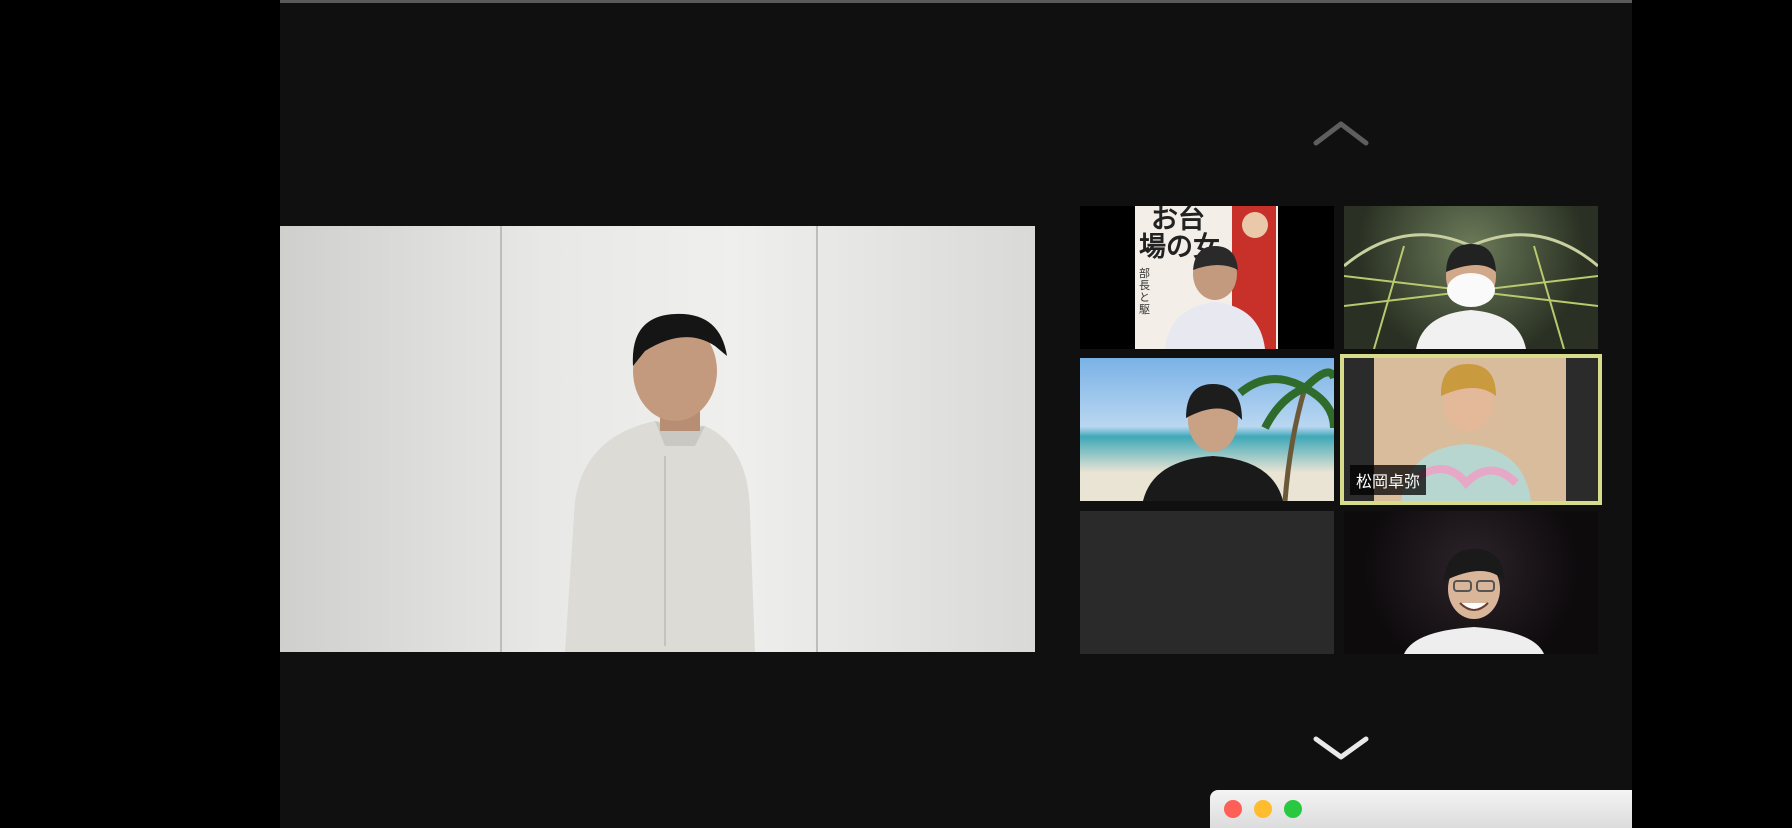 This screenshot has width=1792, height=828. I want to click on active-speaker-tile: 松岡卓弥, so click(1471, 429).